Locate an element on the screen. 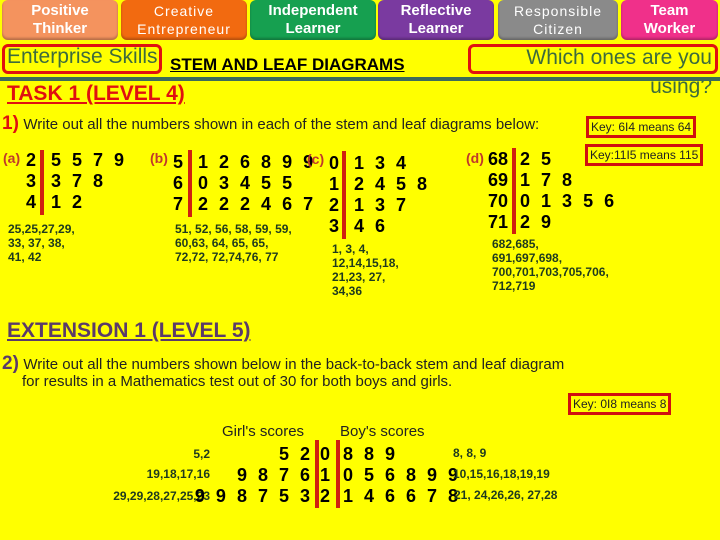  skill-line2: Entrepreneur is located at coordinates (184, 29).